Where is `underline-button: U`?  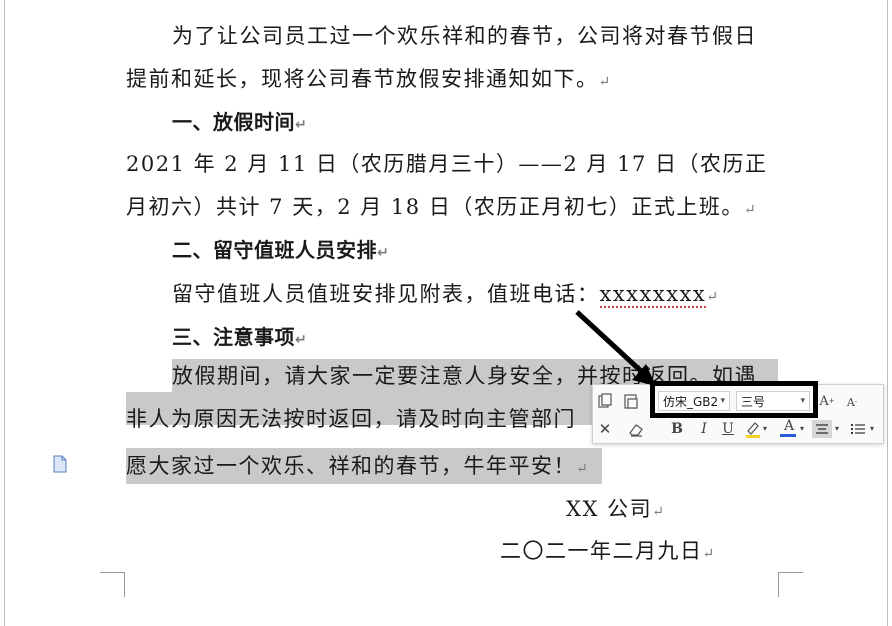 underline-button: U is located at coordinates (728, 429).